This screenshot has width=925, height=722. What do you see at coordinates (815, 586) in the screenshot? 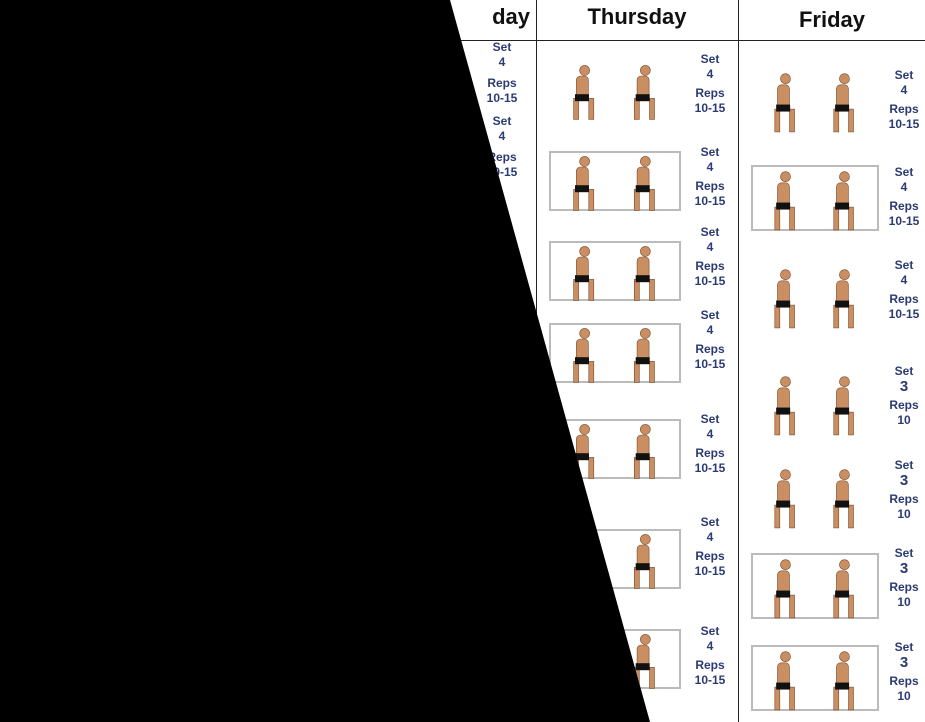
I see `cable-crossover-figure` at bounding box center [815, 586].